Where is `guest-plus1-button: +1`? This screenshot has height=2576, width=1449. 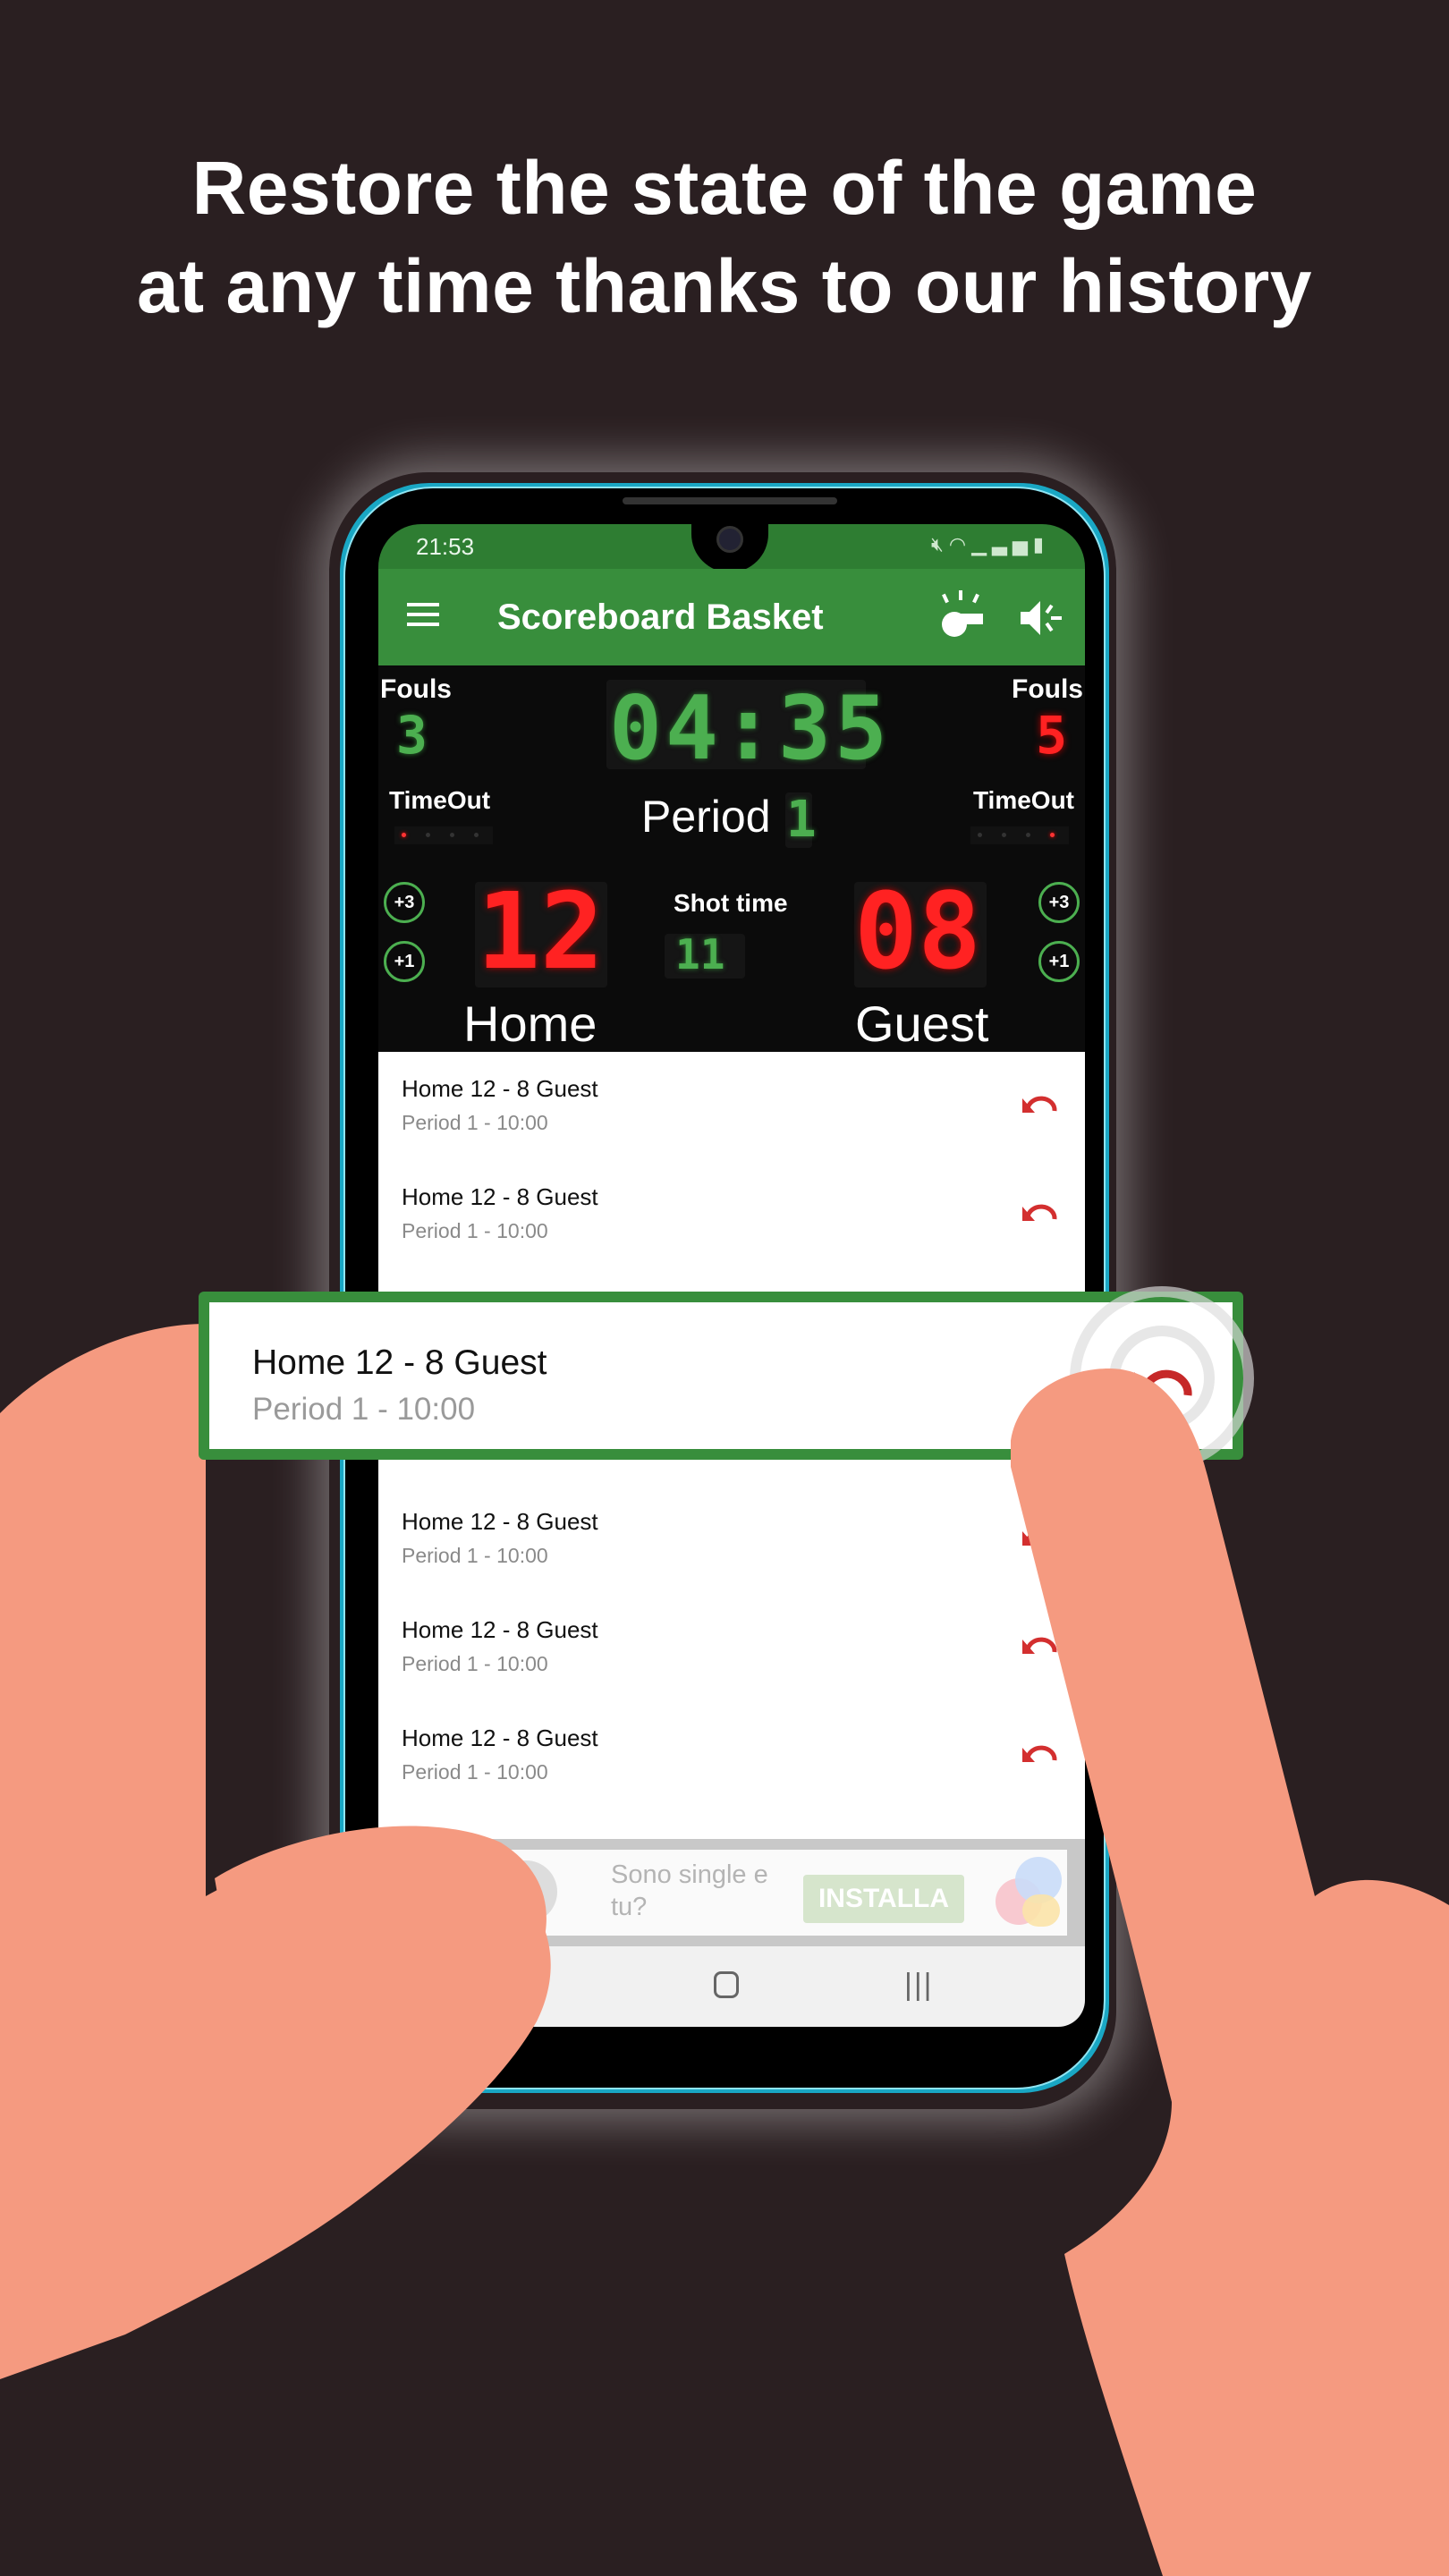 guest-plus1-button: +1 is located at coordinates (1059, 961).